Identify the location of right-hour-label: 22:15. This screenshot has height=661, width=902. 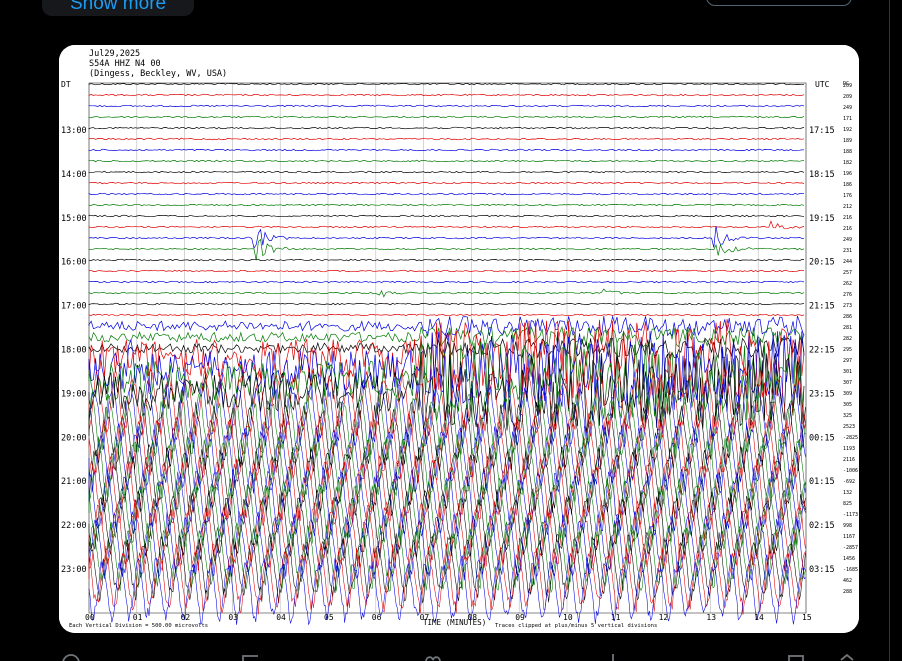
(822, 351).